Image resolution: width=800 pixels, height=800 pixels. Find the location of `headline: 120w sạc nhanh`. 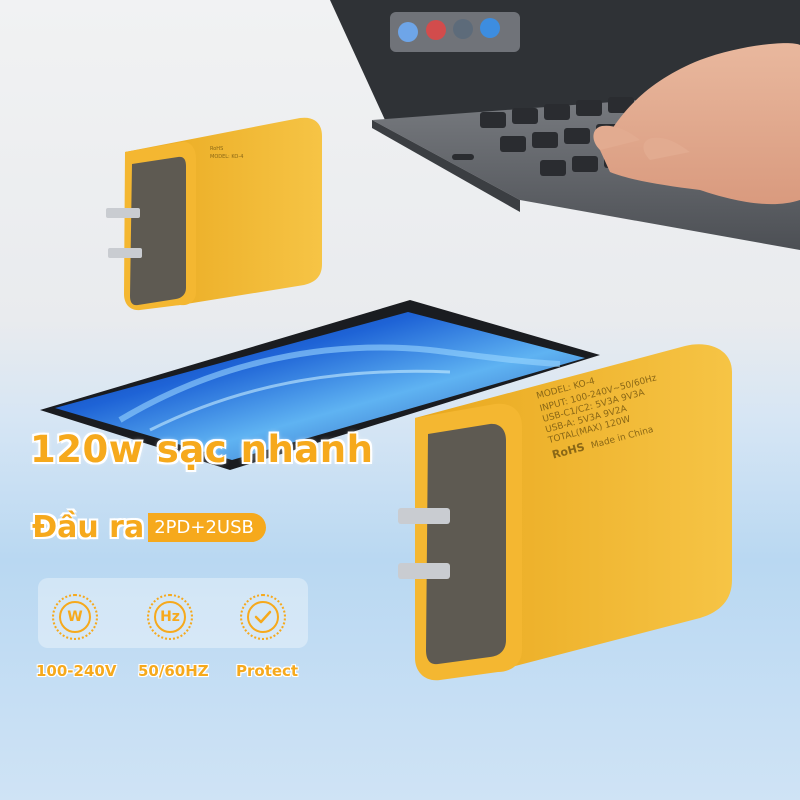

headline: 120w sạc nhanh is located at coordinates (202, 449).